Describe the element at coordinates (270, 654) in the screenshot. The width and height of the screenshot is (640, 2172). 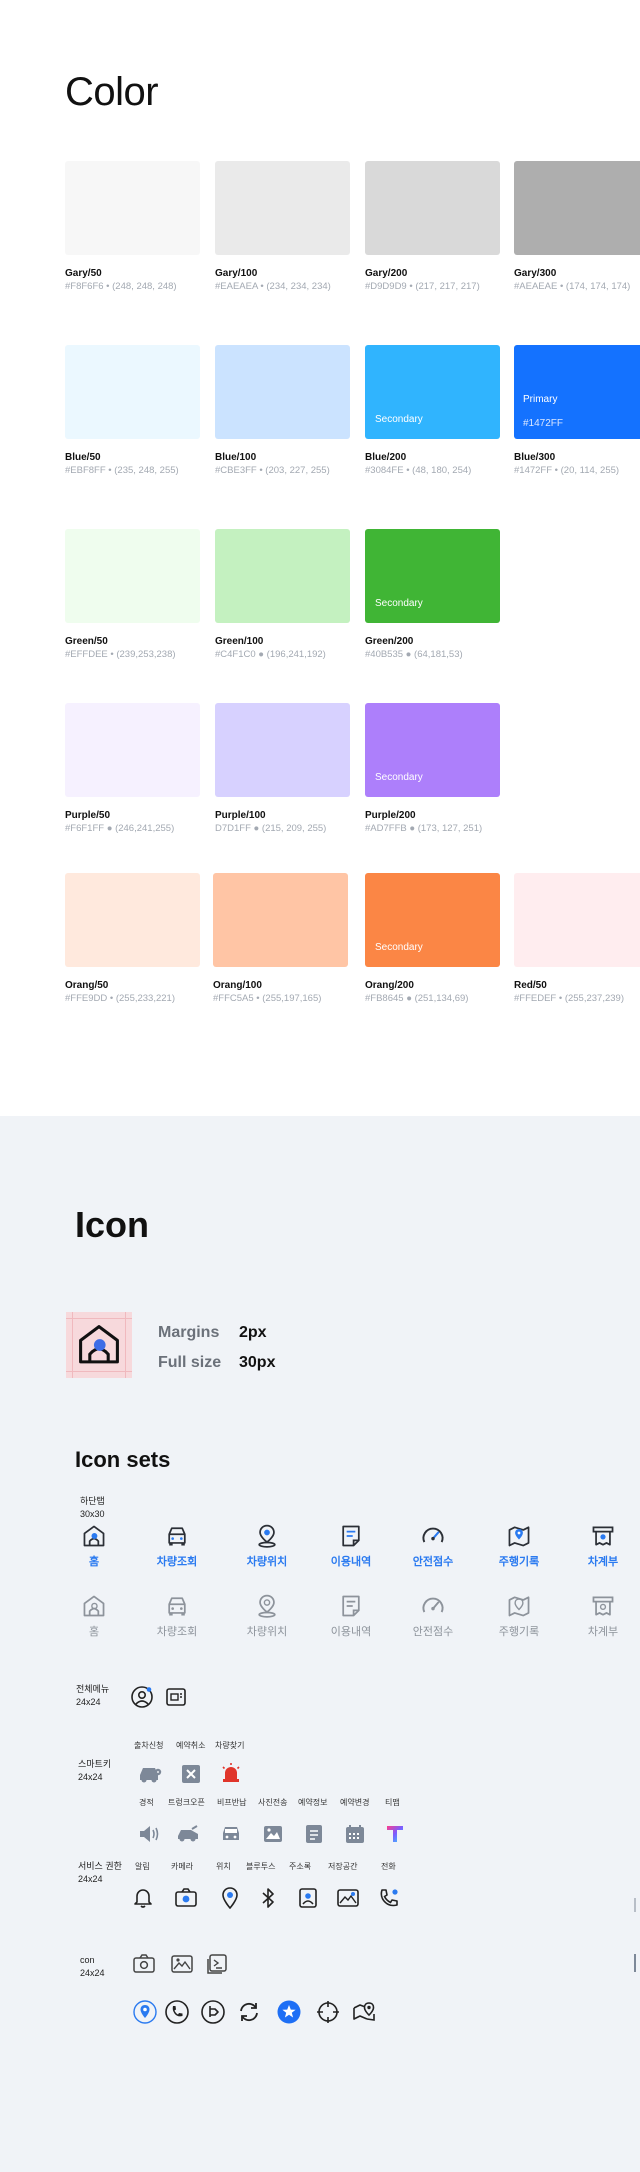
I see `swatch-meta: #C4F1C0 ● (196,241,192)` at that location.